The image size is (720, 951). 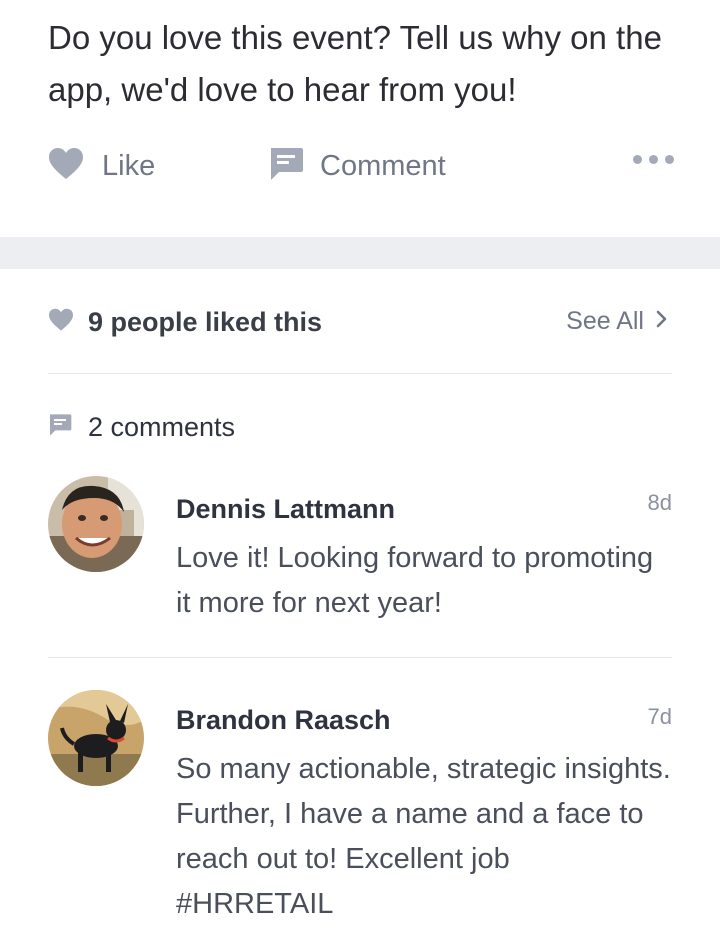 What do you see at coordinates (360, 419) in the screenshot?
I see `comments-header: 2 comments` at bounding box center [360, 419].